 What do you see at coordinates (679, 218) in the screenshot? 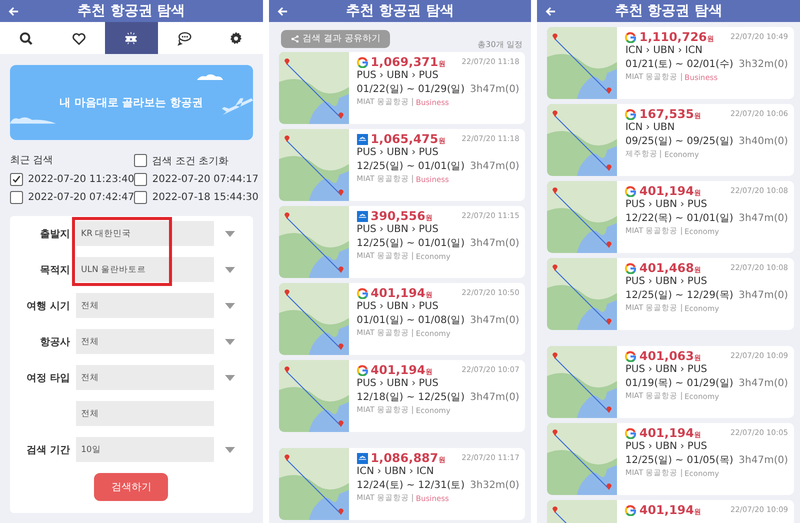
I see `travel-dates: 12/22(목) ~ 01/01(일)` at bounding box center [679, 218].